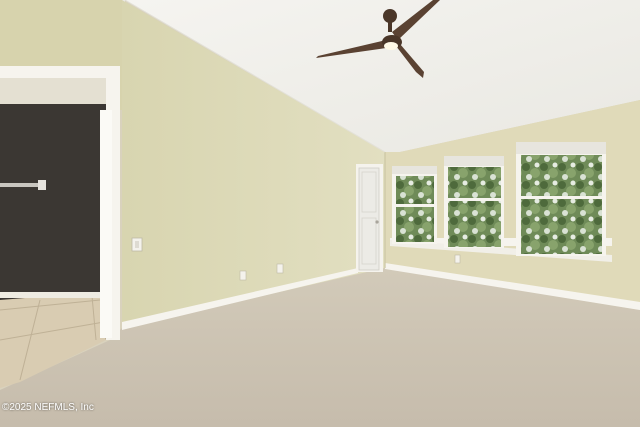  I want to click on towel-bar, so click(22, 185).